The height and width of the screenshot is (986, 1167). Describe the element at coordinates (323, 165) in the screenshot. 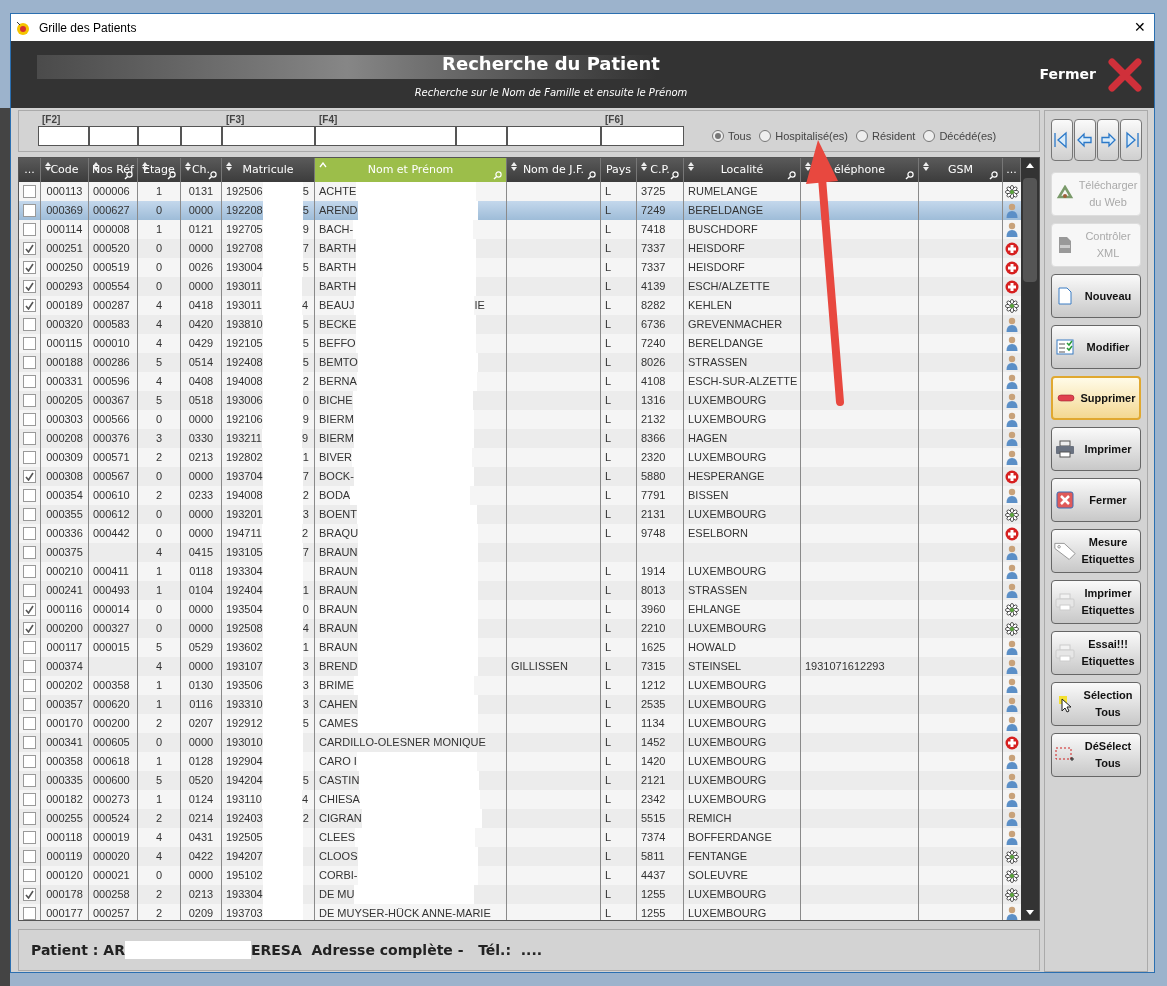

I see `sort-up-icon` at that location.